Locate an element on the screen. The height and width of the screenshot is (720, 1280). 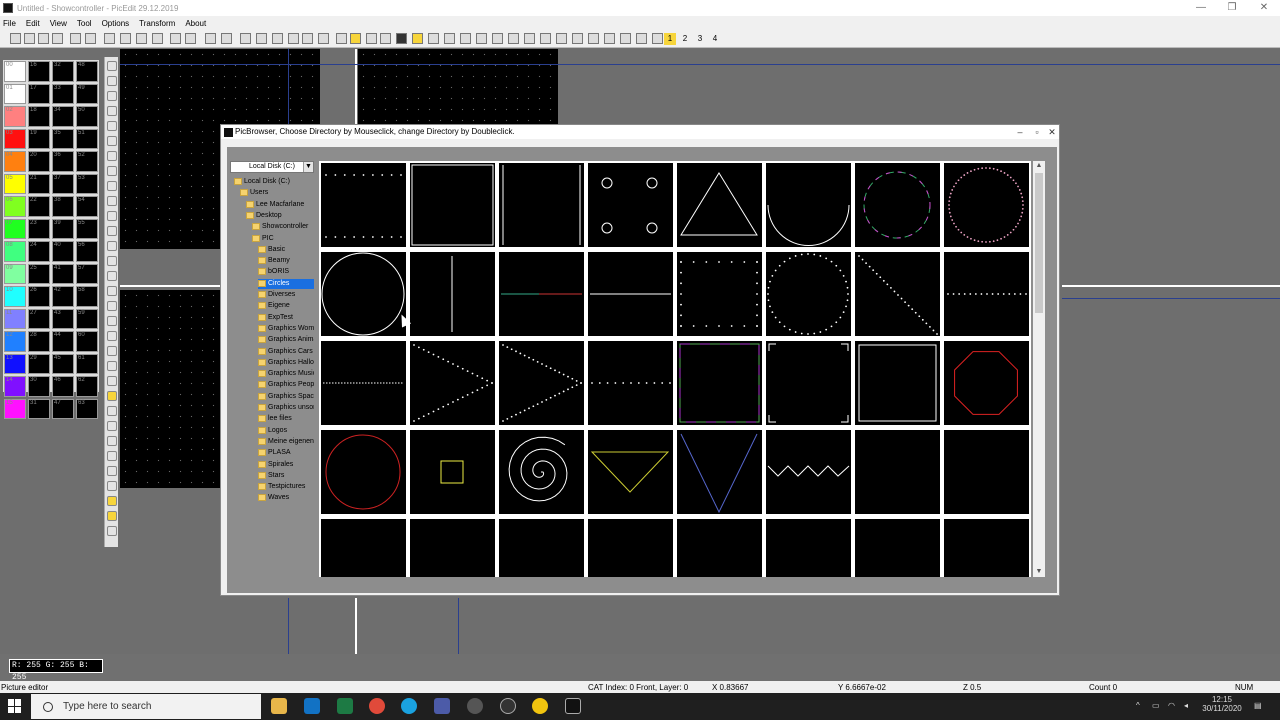
color-swatch: 08 is located at coordinates (15, 251).